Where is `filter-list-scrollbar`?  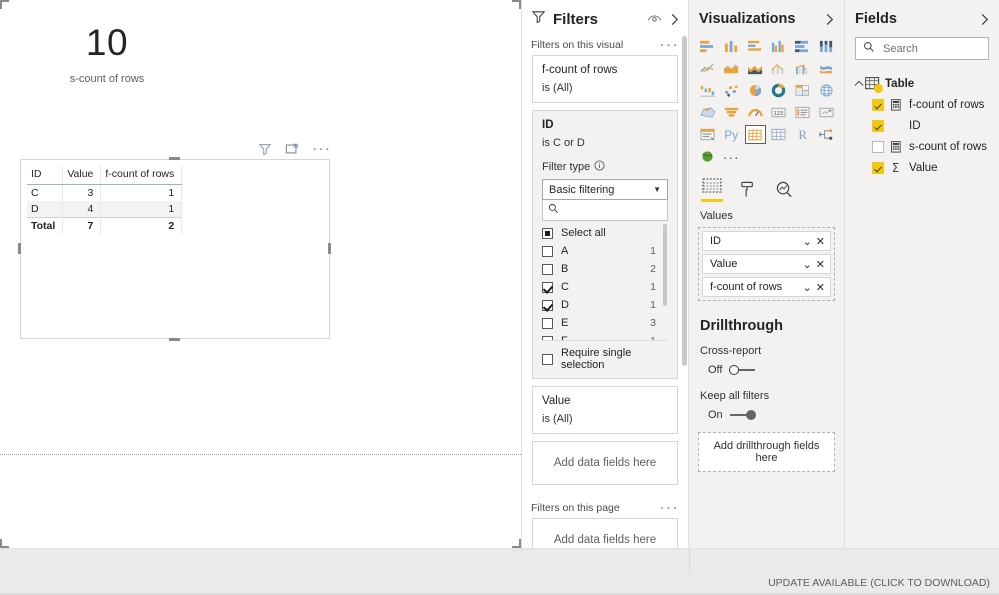 filter-list-scrollbar is located at coordinates (665, 265).